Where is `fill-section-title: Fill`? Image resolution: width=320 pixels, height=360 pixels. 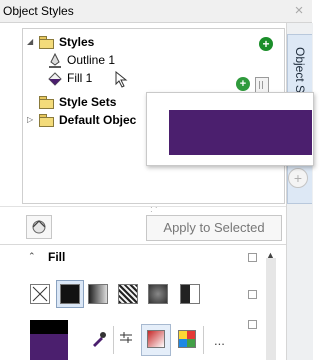 fill-section-title: Fill is located at coordinates (57, 257).